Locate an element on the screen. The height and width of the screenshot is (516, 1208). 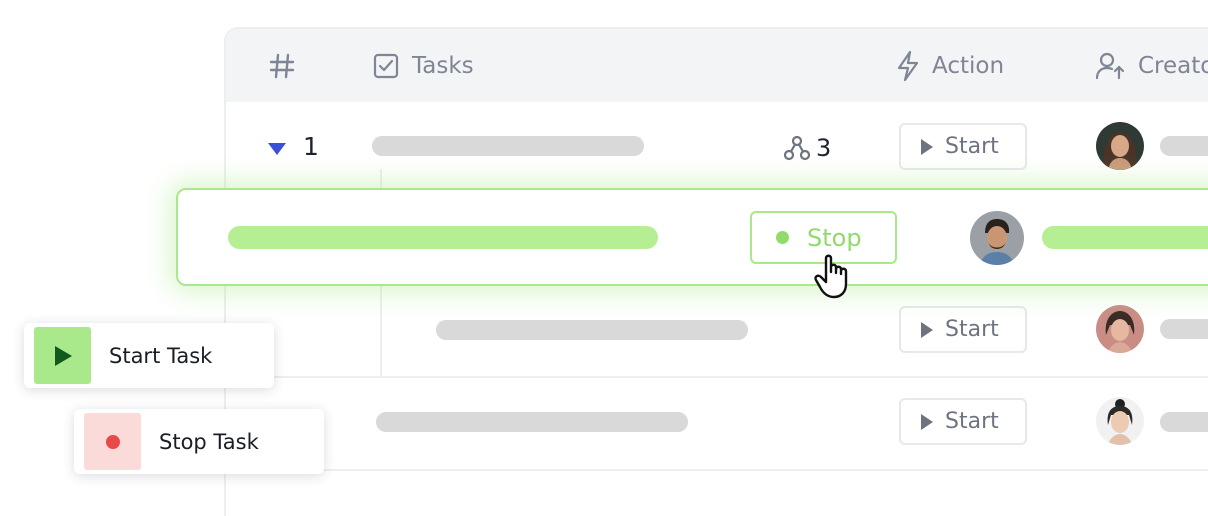
running-dot-icon is located at coordinates (782, 237).